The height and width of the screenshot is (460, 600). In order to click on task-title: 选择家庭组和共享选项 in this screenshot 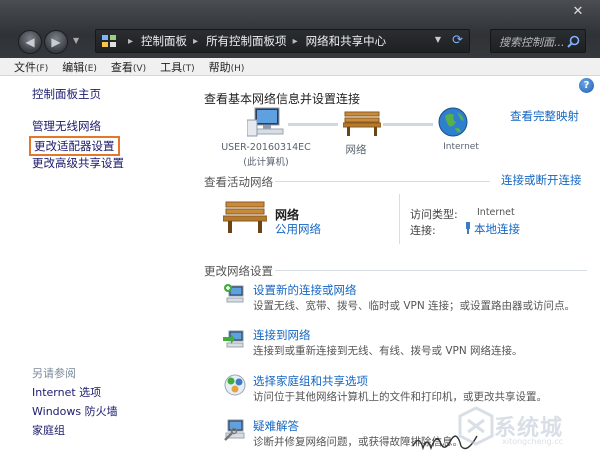, I will do `click(310, 381)`.